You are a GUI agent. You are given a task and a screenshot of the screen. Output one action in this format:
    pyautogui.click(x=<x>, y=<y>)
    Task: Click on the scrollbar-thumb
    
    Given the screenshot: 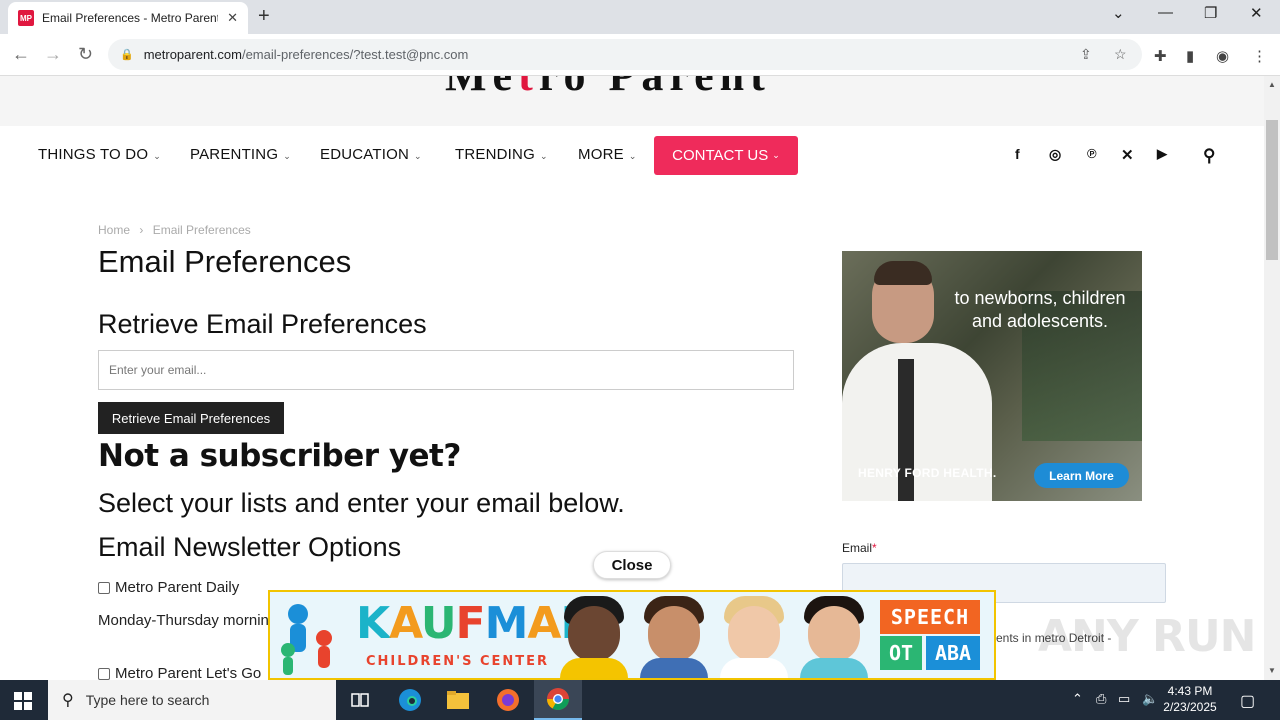 What is the action you would take?
    pyautogui.click(x=1272, y=190)
    